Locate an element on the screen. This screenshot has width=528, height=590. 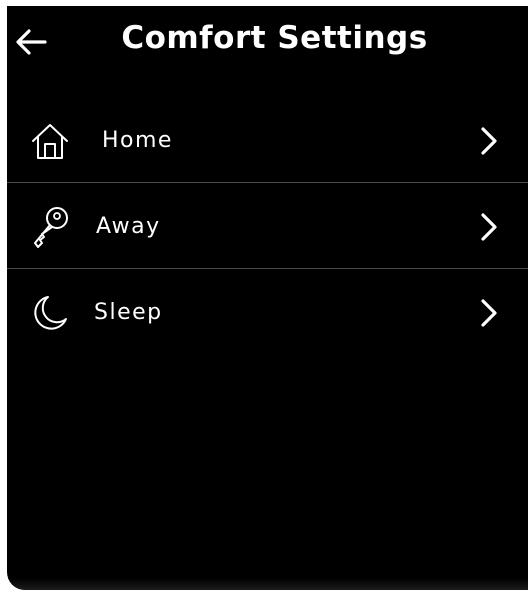
menu-item-away-label: Away is located at coordinates (128, 226).